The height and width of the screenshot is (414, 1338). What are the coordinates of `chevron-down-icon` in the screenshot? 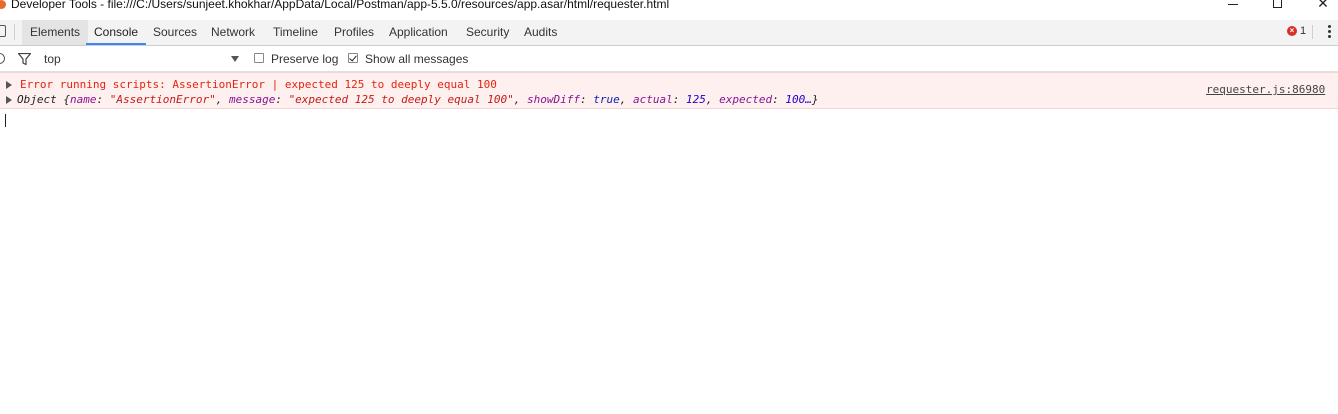 It's located at (235, 59).